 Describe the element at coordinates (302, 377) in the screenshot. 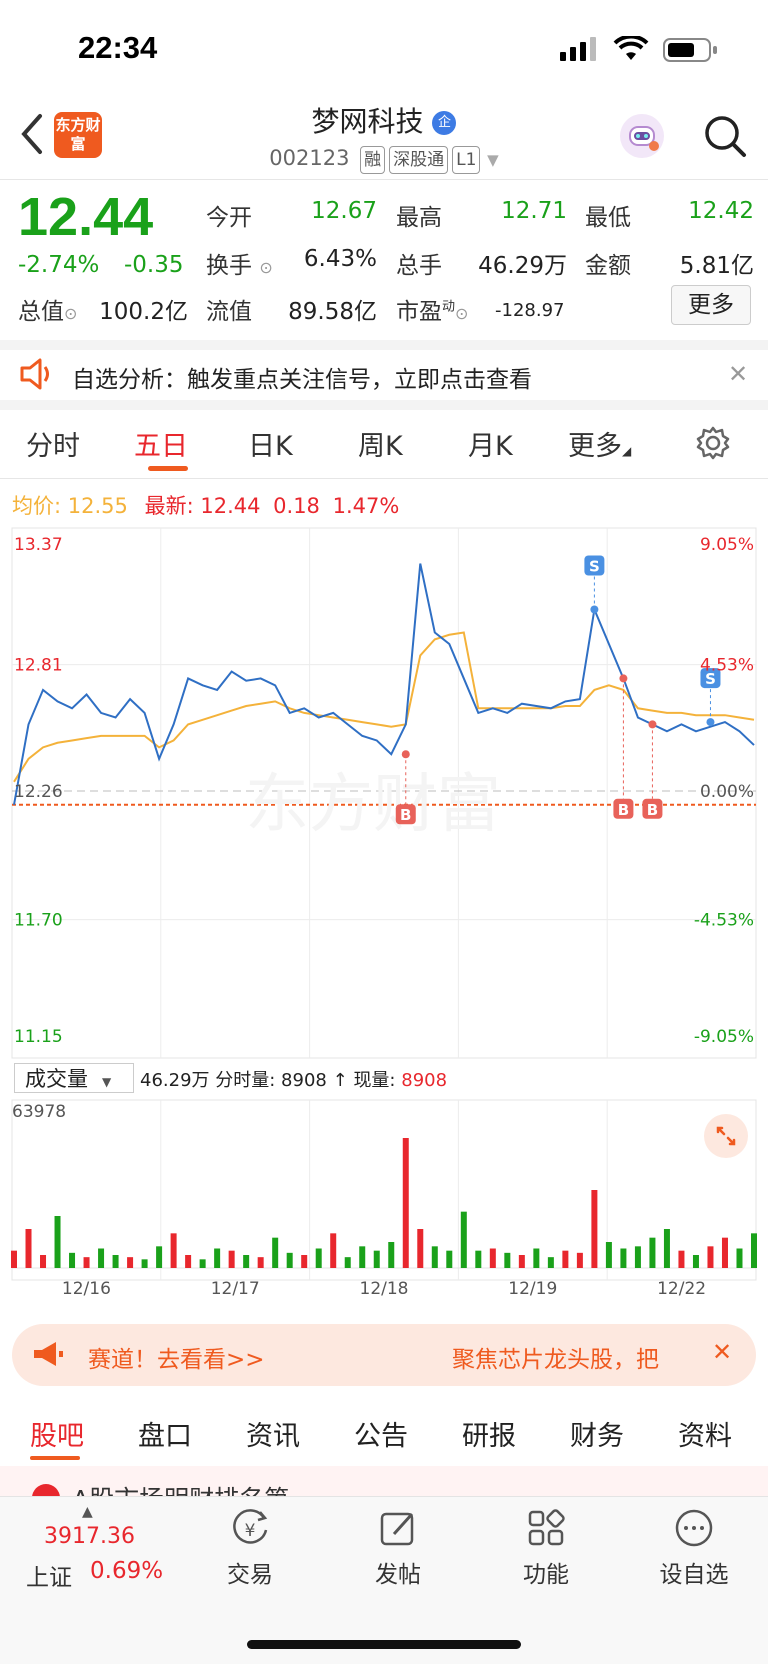

I see `notice-text: 自选分析：触发重点关注信号，立即点击查看` at that location.